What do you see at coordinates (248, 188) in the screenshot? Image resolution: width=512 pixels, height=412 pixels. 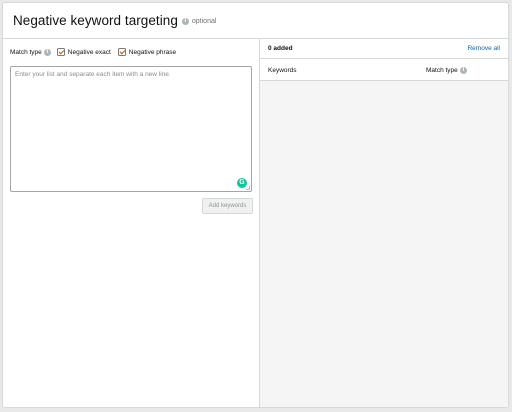 I see `resize-handle-icon` at bounding box center [248, 188].